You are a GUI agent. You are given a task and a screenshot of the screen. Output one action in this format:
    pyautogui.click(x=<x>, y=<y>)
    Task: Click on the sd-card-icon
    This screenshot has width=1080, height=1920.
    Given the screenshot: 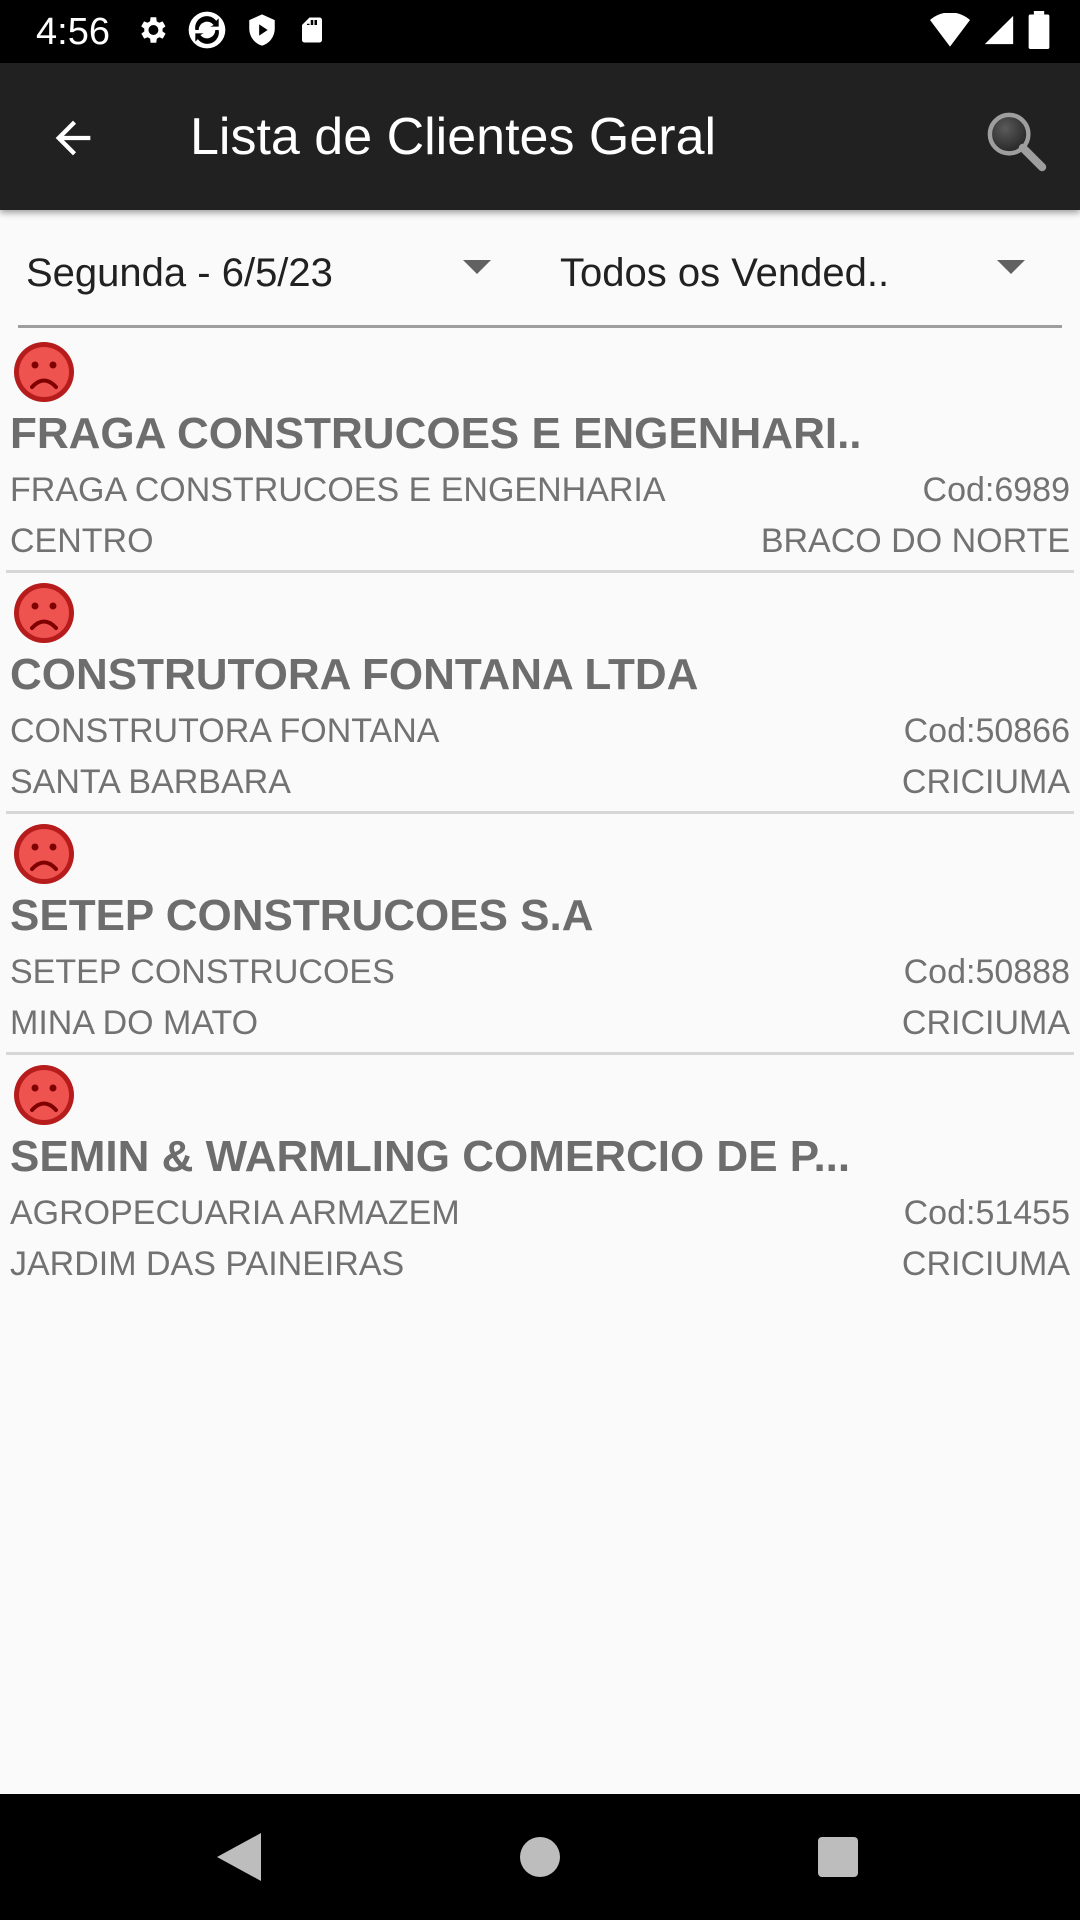 What is the action you would take?
    pyautogui.click(x=312, y=32)
    